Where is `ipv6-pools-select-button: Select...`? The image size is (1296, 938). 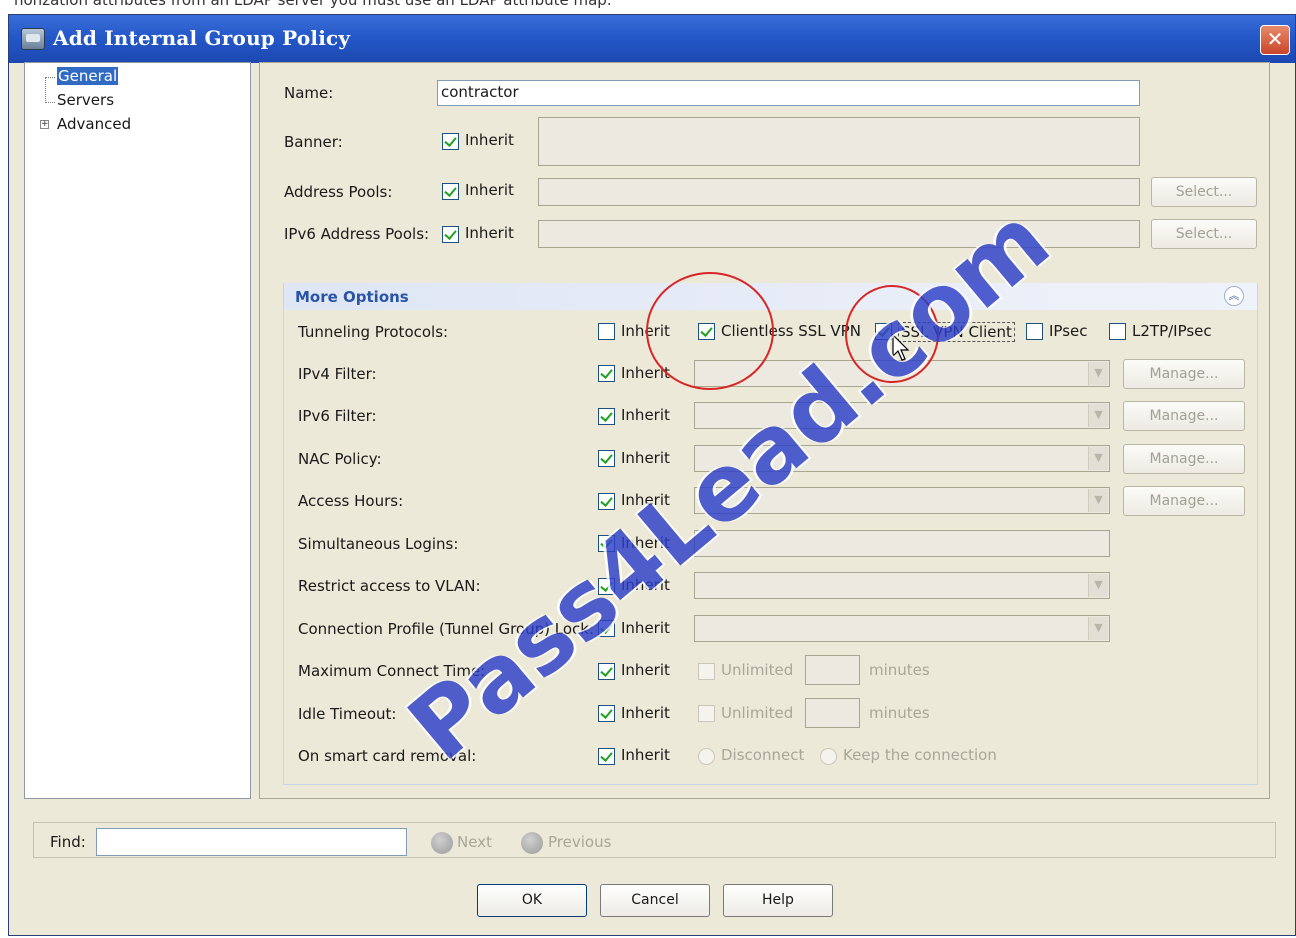
ipv6-pools-select-button: Select... is located at coordinates (1204, 234).